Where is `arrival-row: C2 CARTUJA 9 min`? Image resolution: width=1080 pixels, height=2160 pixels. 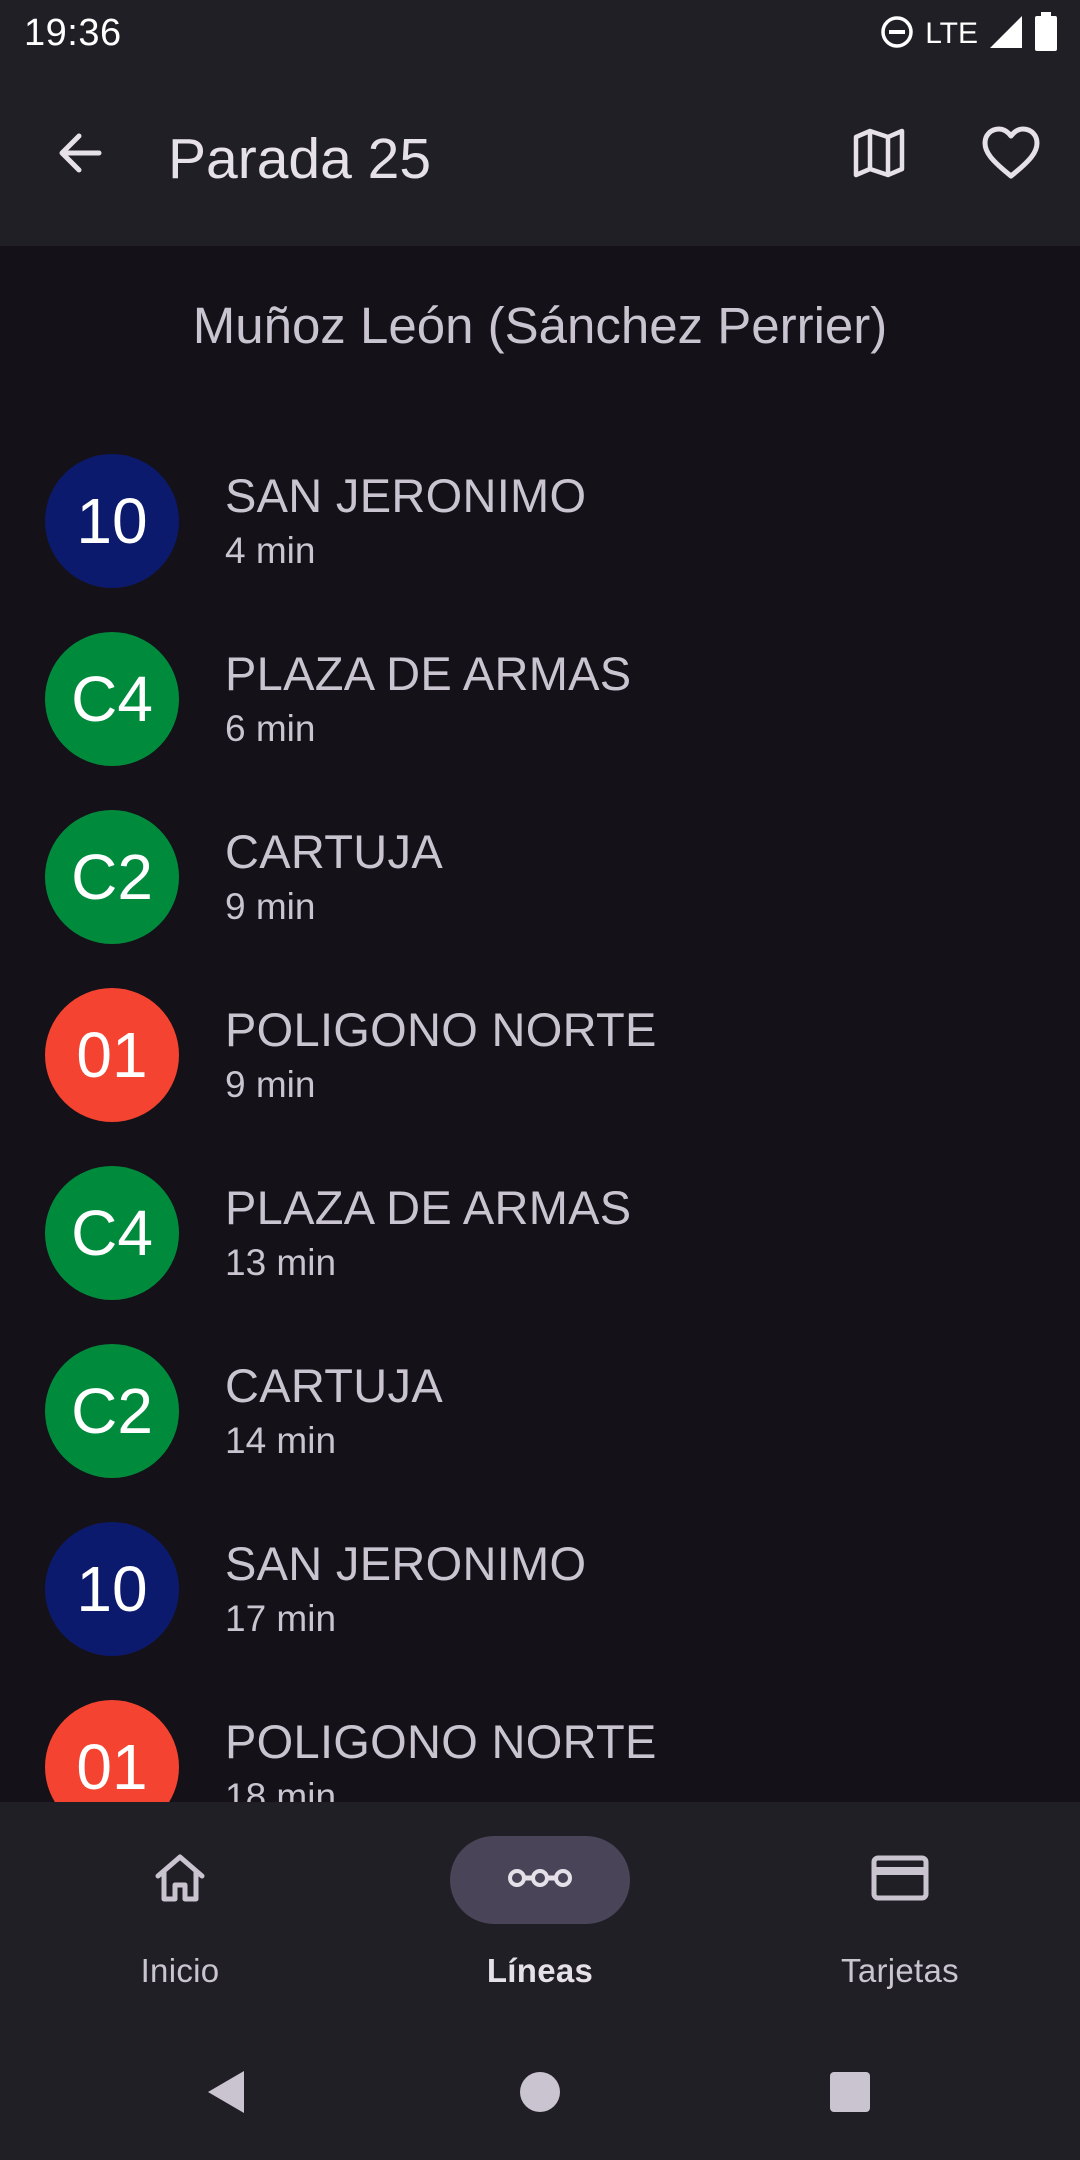 arrival-row: C2 CARTUJA 9 min is located at coordinates (540, 899).